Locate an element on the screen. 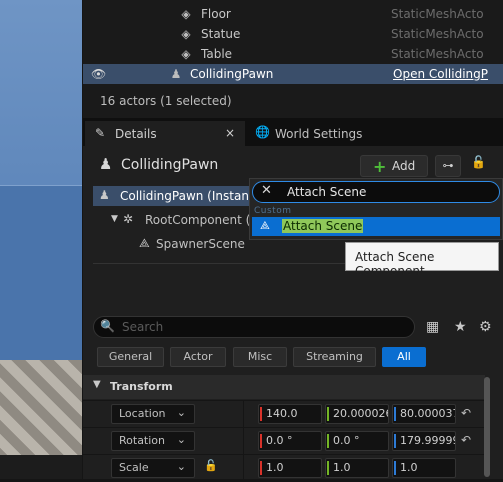 This screenshot has width=503, height=482. tooltip: Attach Scene Component is located at coordinates (422, 260).